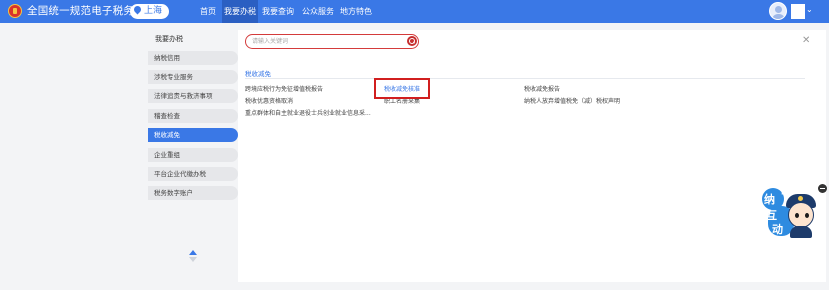 Image resolution: width=829 pixels, height=290 pixels. Describe the element at coordinates (769, 199) in the screenshot. I see `helper-char: 纳` at that location.